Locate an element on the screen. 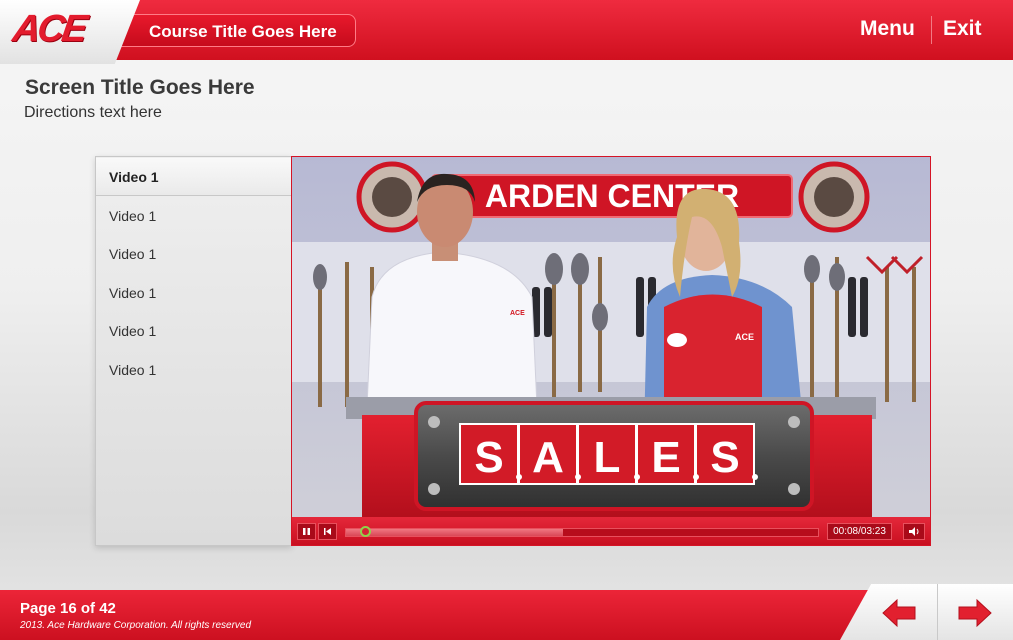 The height and width of the screenshot is (640, 1013). back-button is located at coordinates (899, 613).